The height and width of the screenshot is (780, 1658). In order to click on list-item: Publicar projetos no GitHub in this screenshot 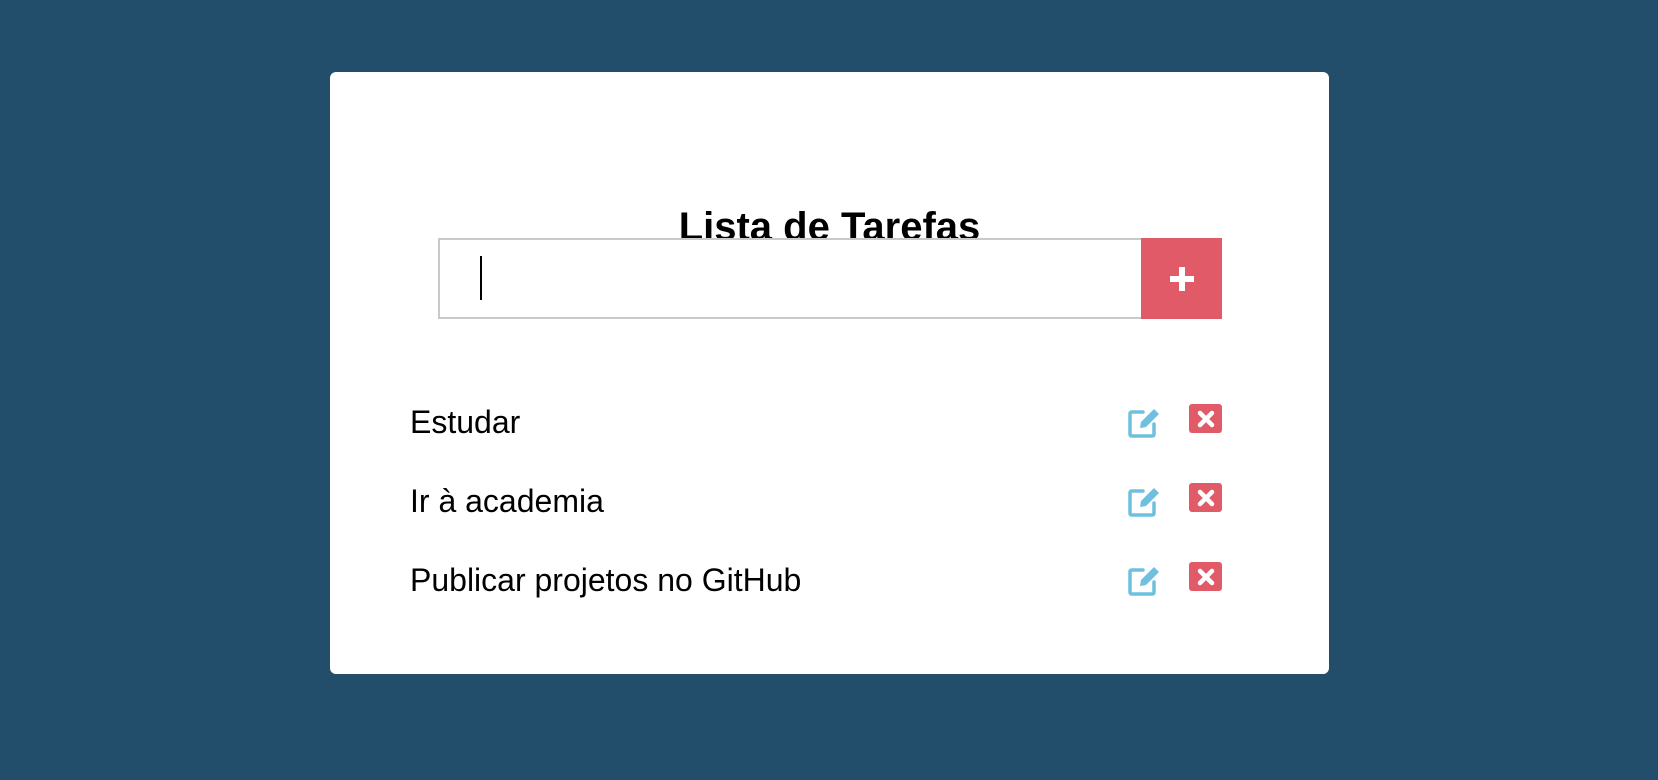, I will do `click(816, 579)`.